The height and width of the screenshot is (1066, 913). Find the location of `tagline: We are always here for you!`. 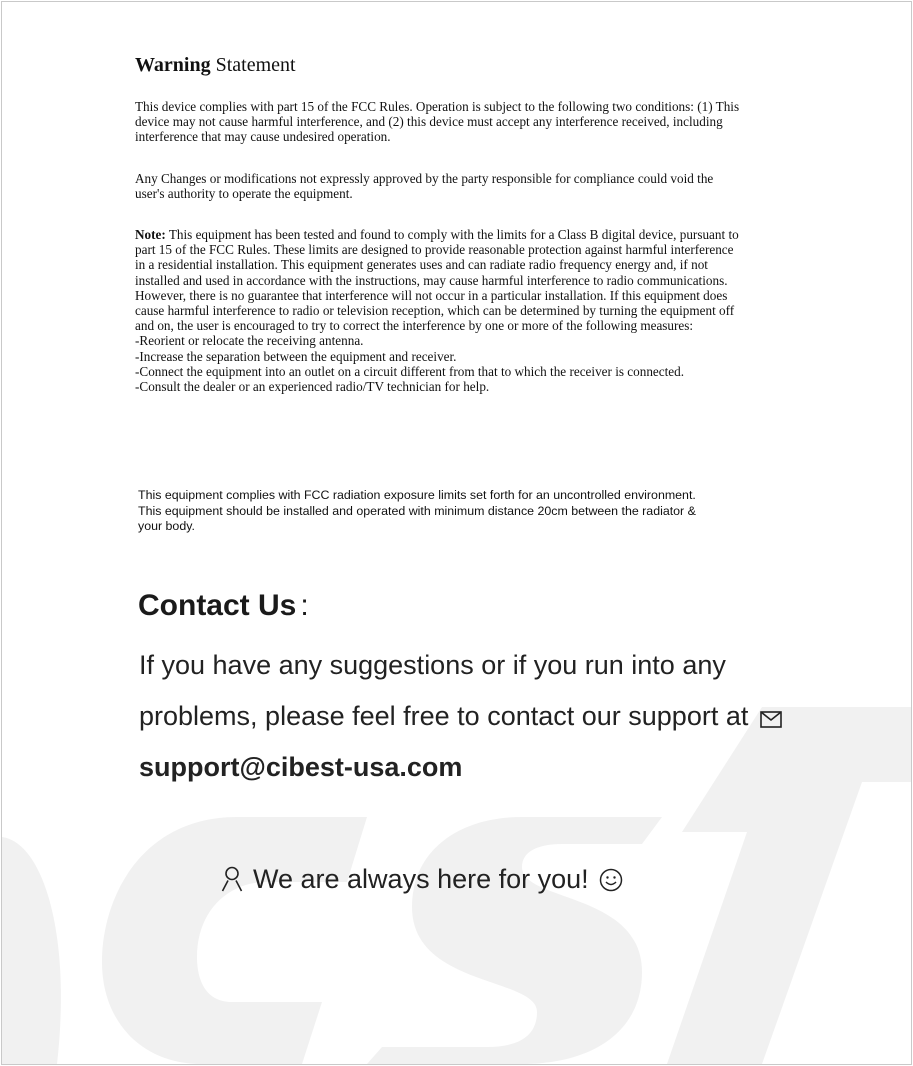

tagline: We are always here for you! is located at coordinates (422, 879).